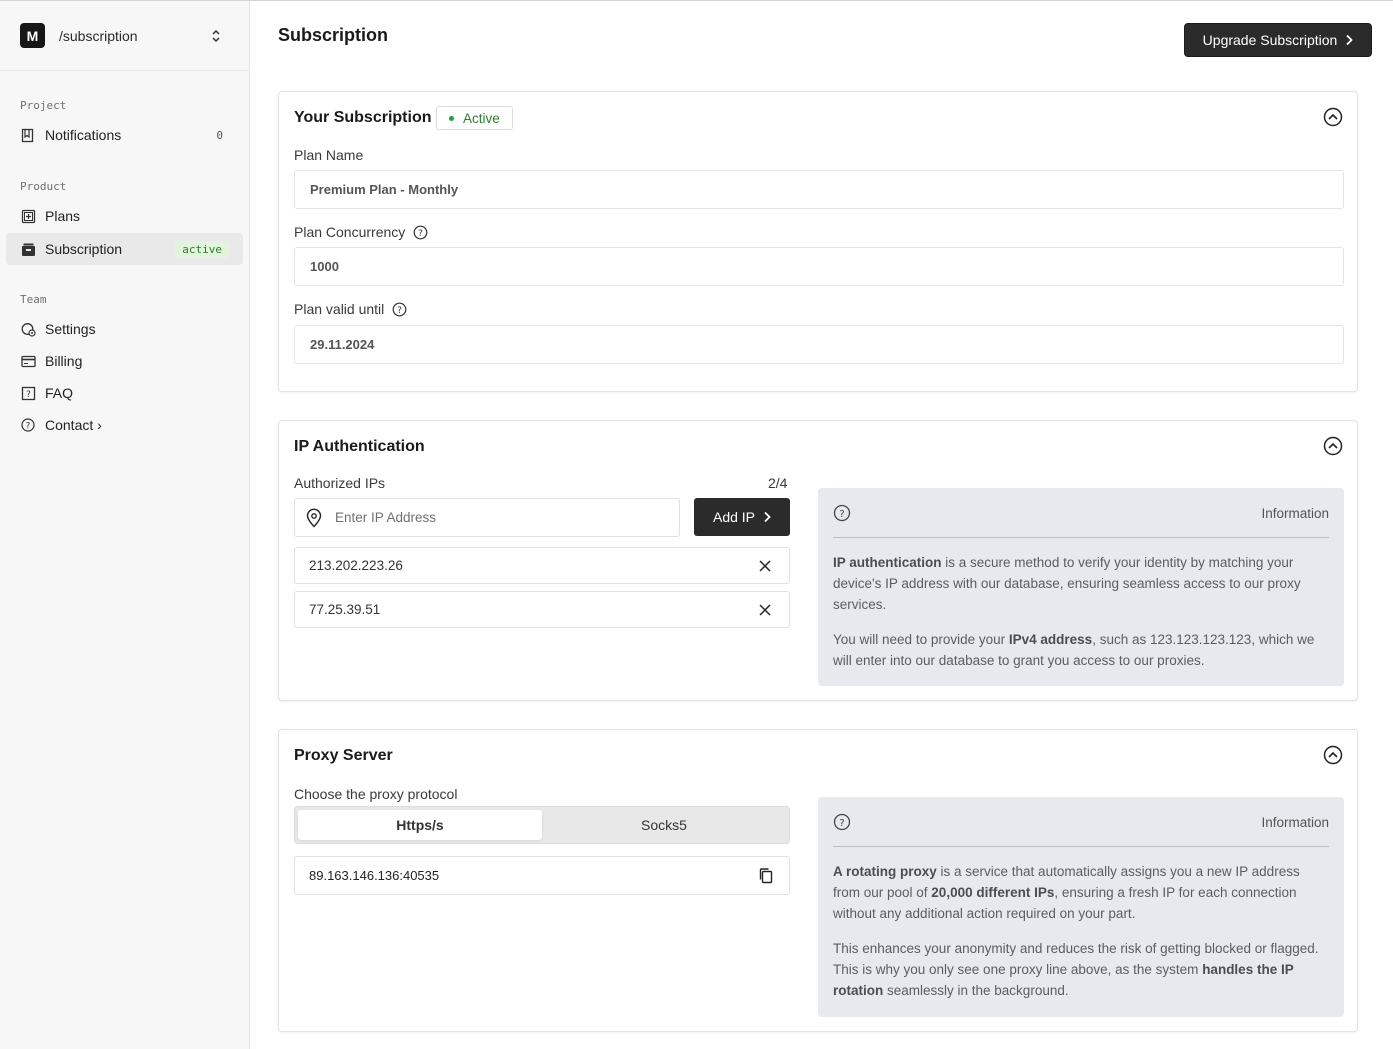 Image resolution: width=1393 pixels, height=1049 pixels. Describe the element at coordinates (83, 135) in the screenshot. I see `sidebar-item-label: Notifications` at that location.